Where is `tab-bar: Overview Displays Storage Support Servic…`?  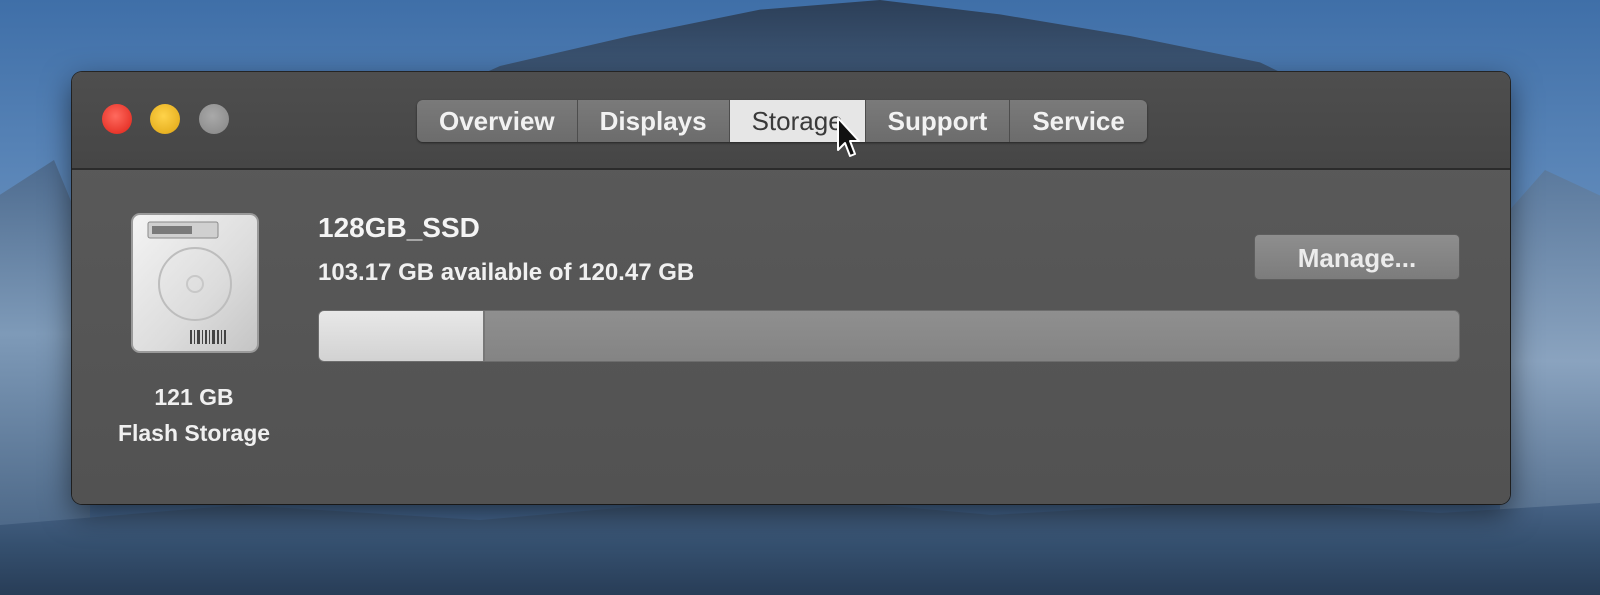 tab-bar: Overview Displays Storage Support Servic… is located at coordinates (782, 121).